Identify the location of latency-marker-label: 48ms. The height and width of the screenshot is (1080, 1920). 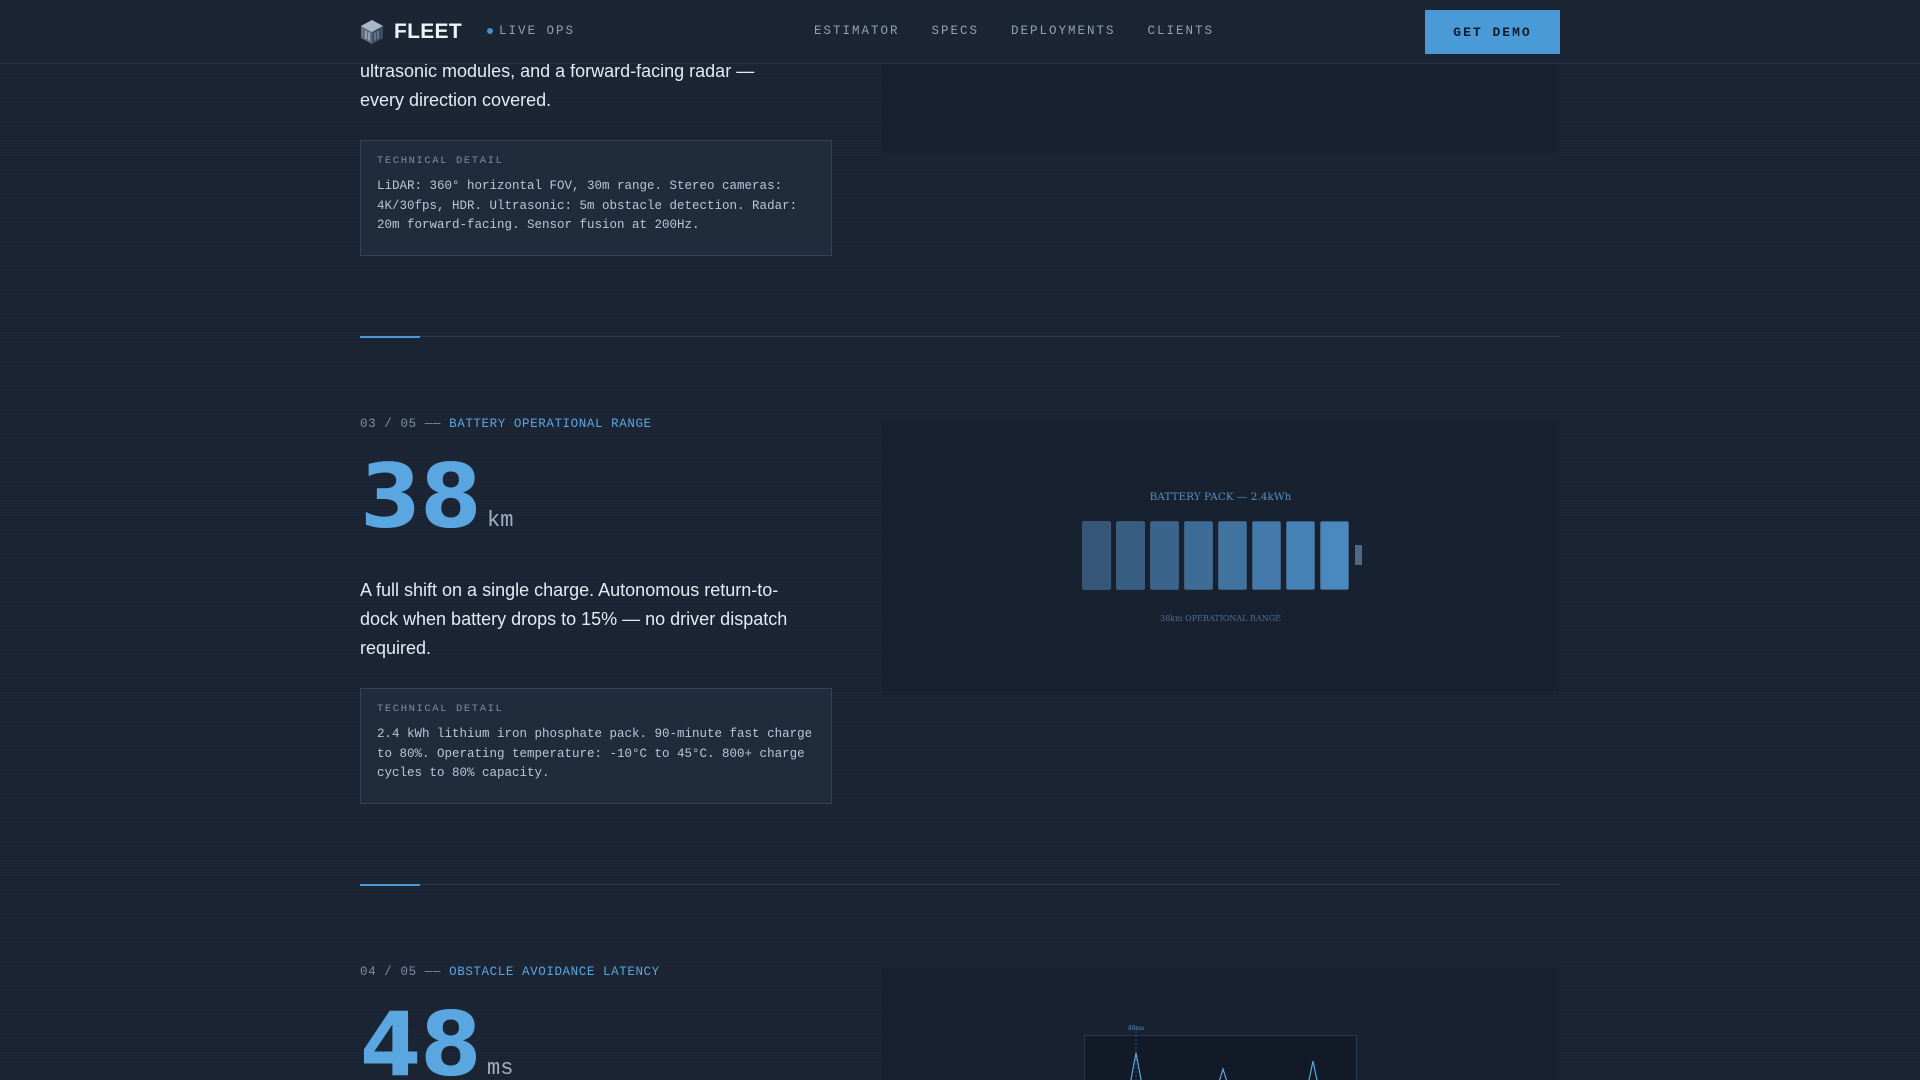
(1136, 1028).